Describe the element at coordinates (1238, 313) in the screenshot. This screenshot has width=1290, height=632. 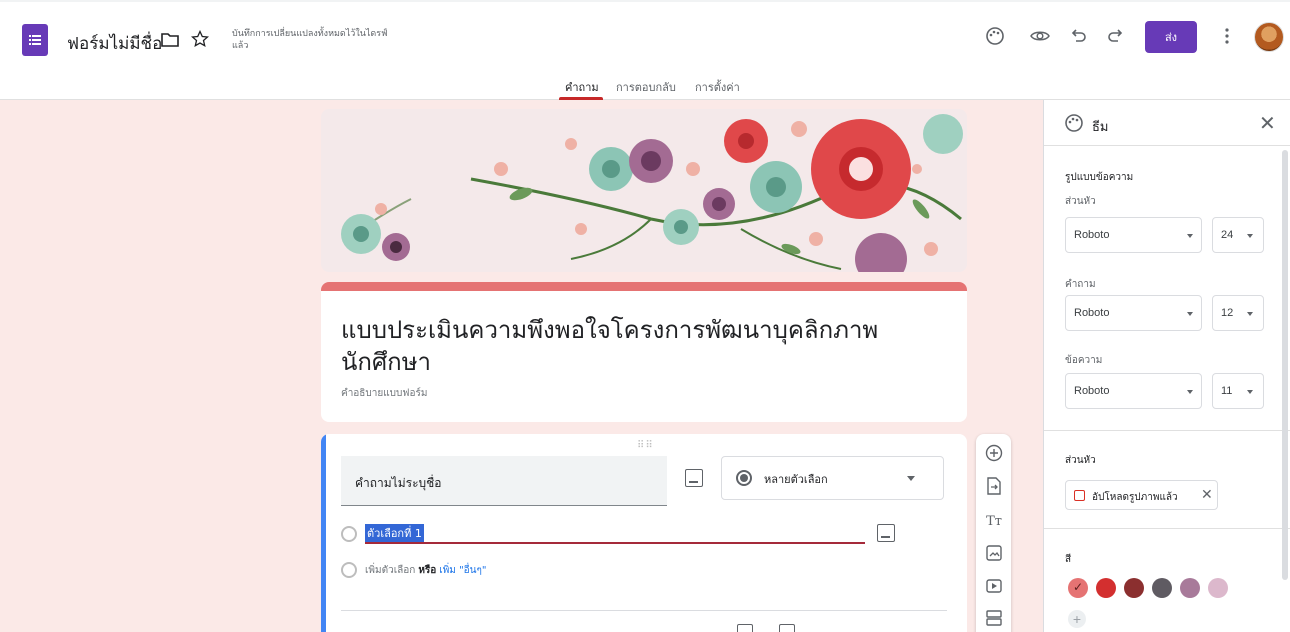
I see `question-size-select: 12` at that location.